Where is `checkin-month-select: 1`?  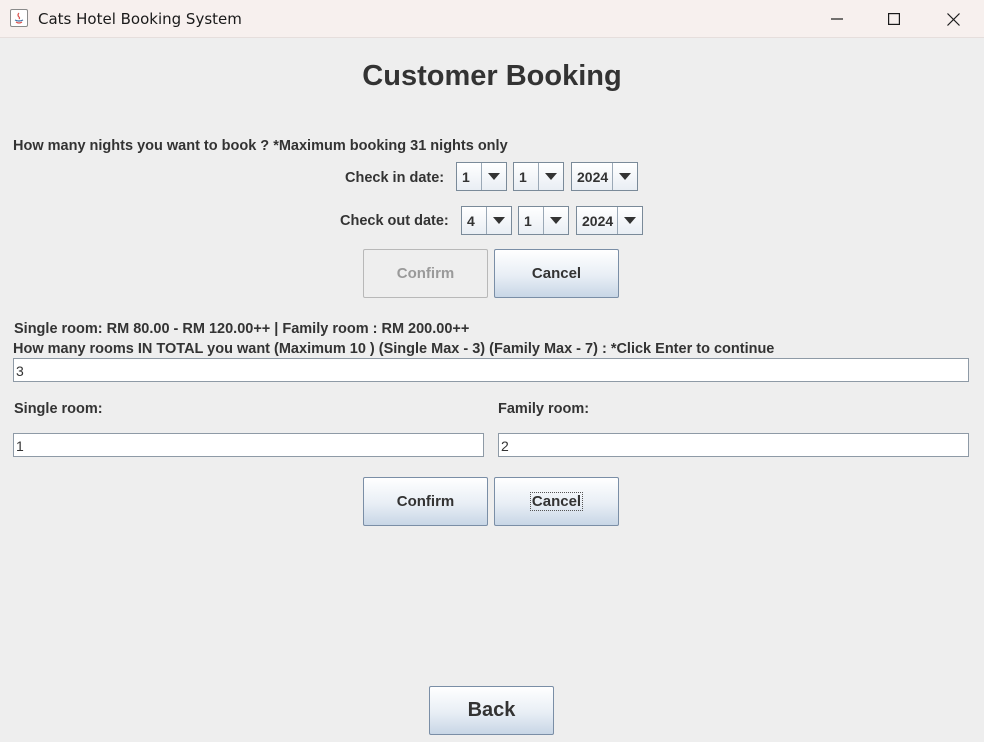
checkin-month-select: 1 is located at coordinates (538, 176).